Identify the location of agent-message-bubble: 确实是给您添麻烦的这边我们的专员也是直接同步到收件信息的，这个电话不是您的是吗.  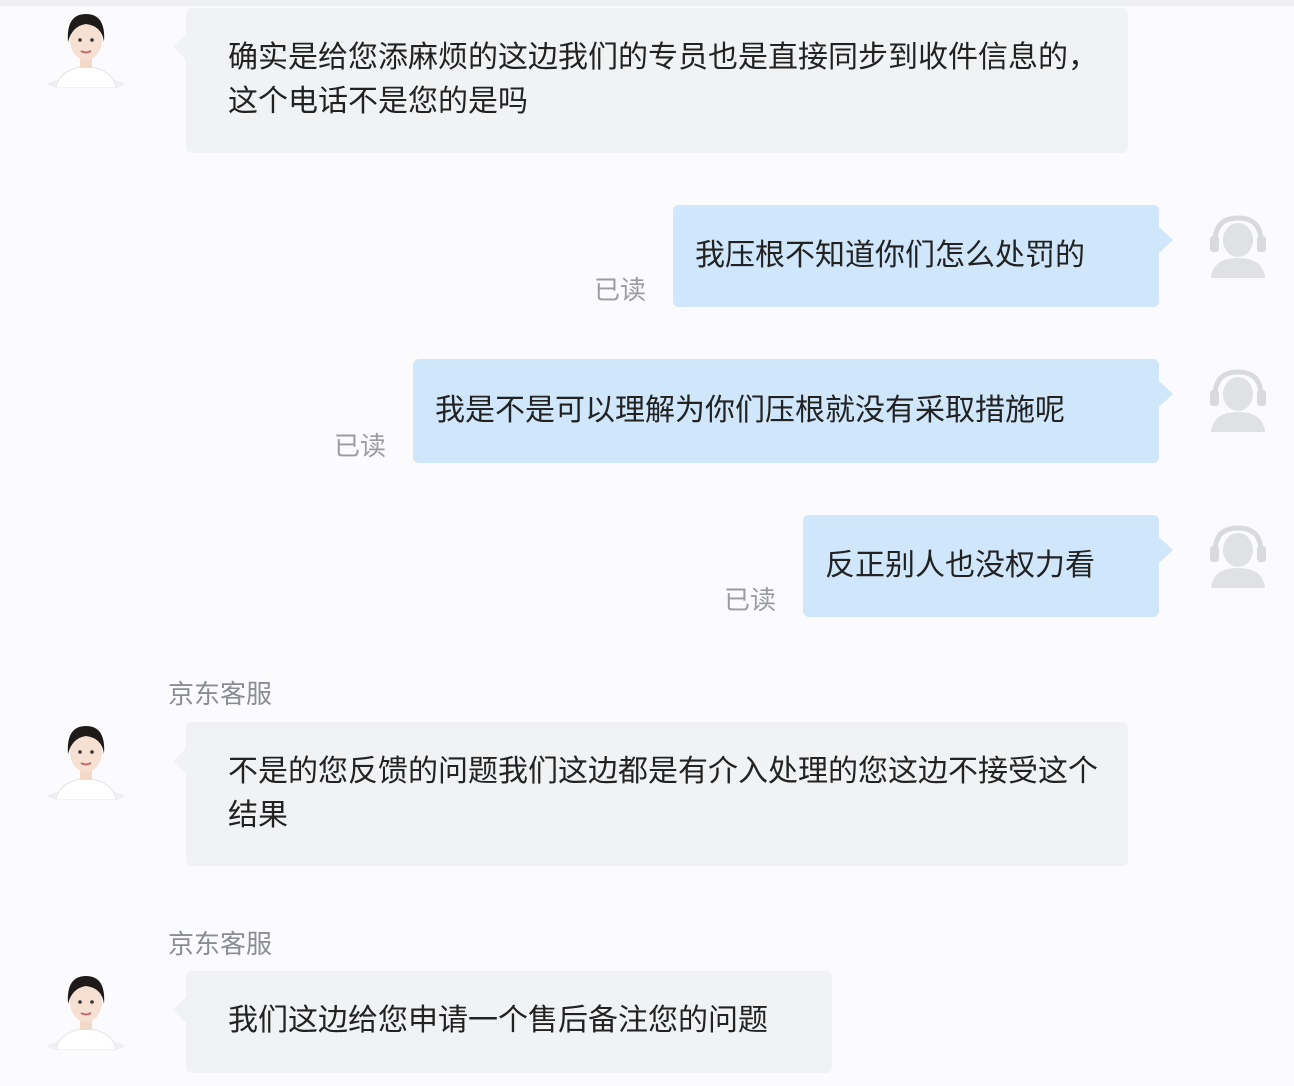
(650, 80).